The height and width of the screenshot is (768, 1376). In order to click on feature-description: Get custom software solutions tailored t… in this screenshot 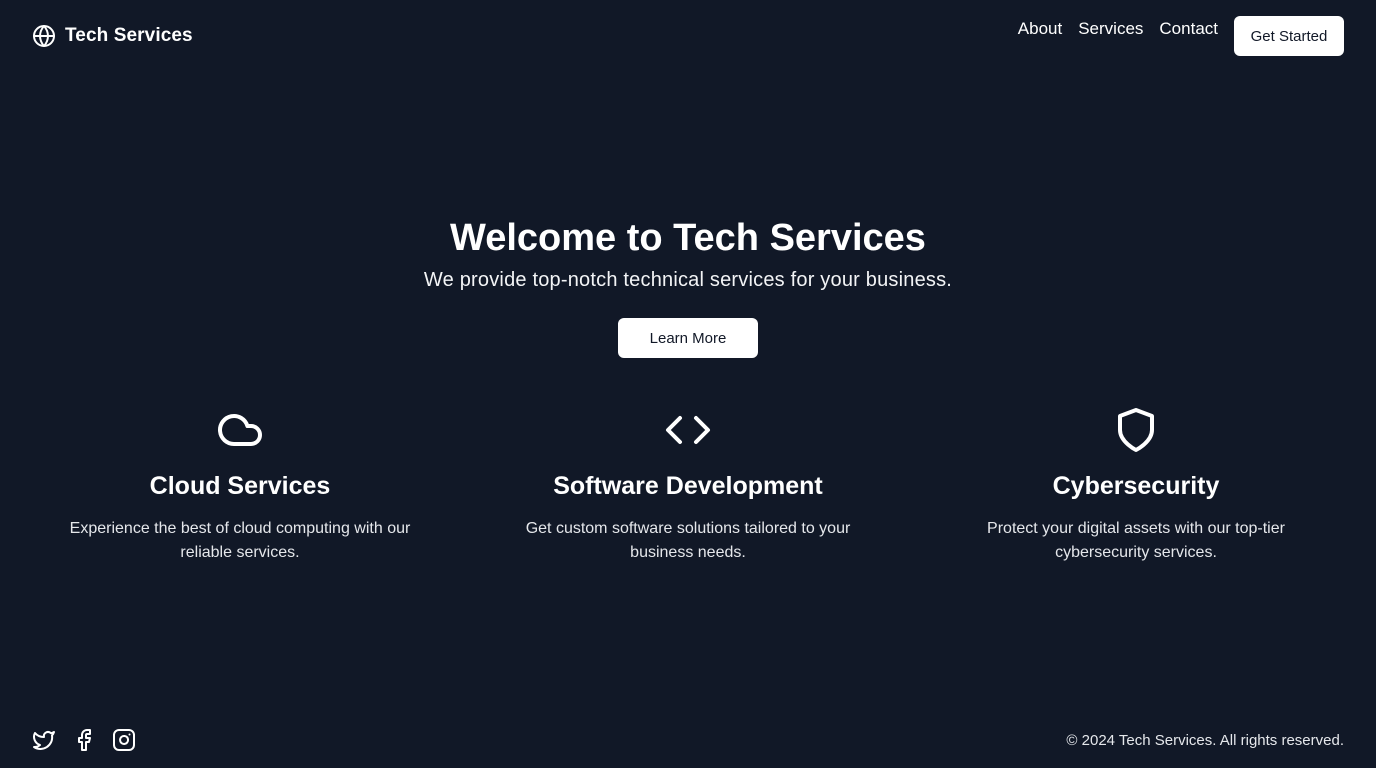, I will do `click(688, 540)`.